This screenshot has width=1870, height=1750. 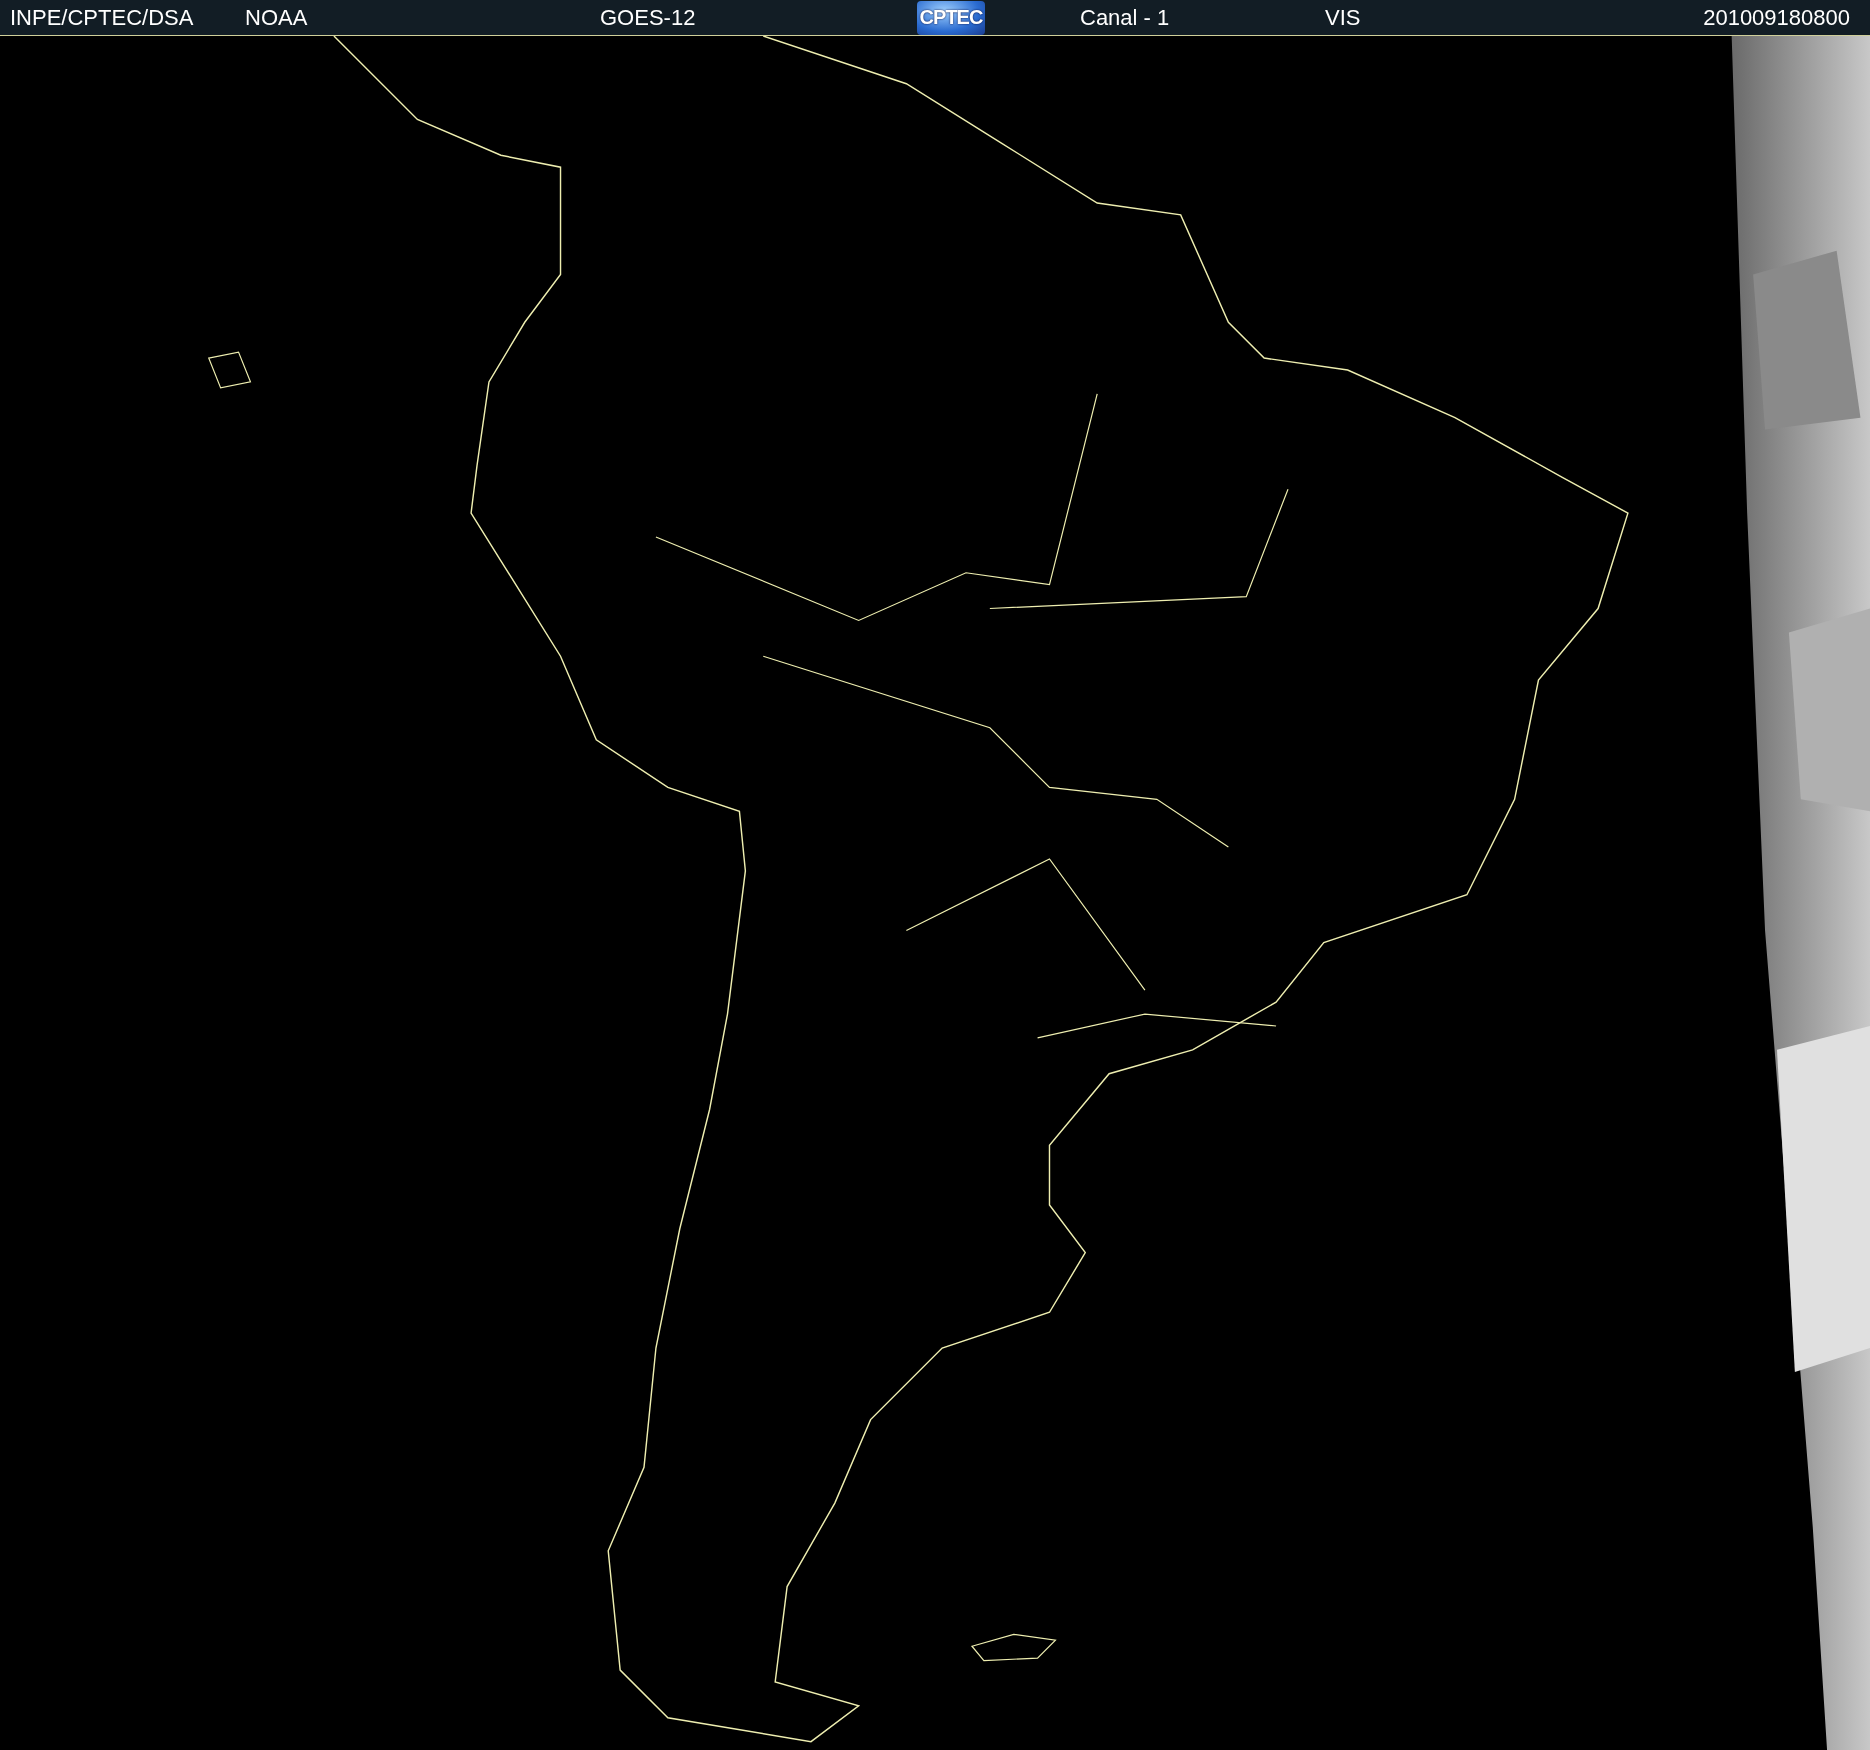 I want to click on agency-label: INPE/CPTEC/DSA, so click(x=102, y=17).